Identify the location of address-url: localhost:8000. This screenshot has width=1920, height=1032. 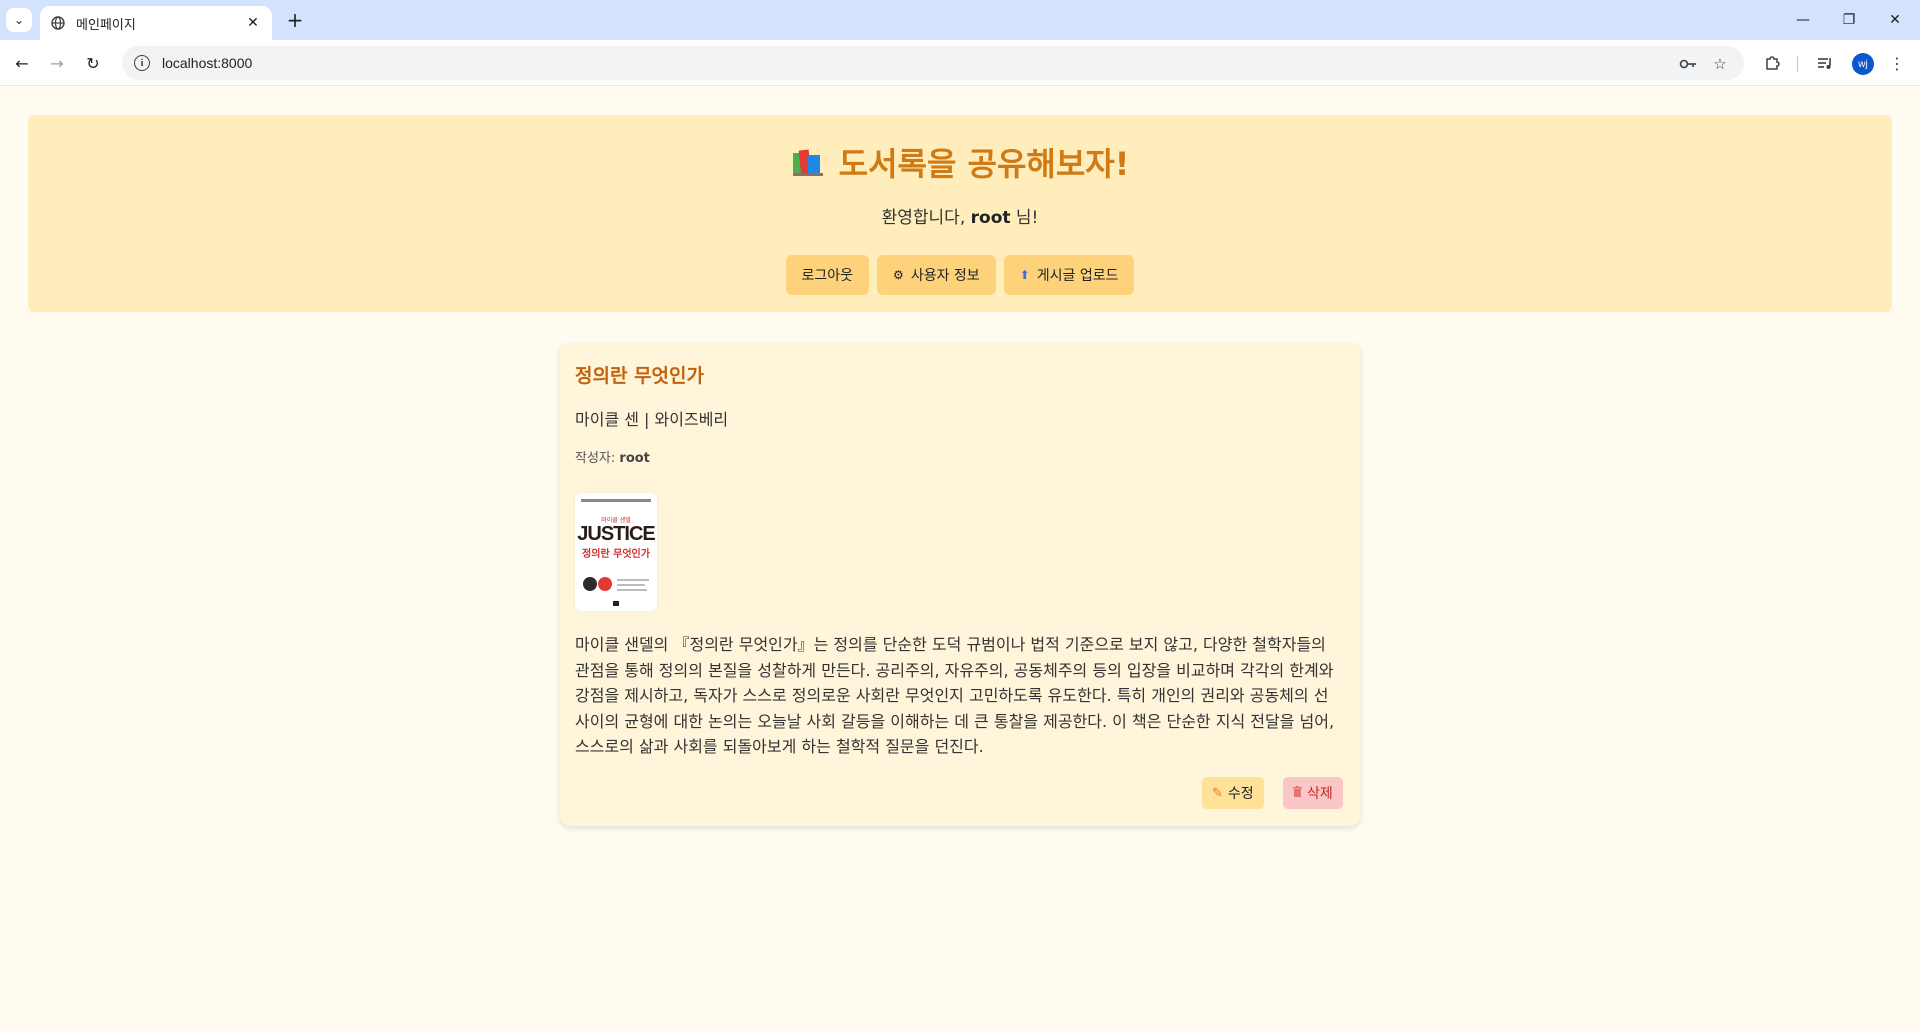
(207, 63).